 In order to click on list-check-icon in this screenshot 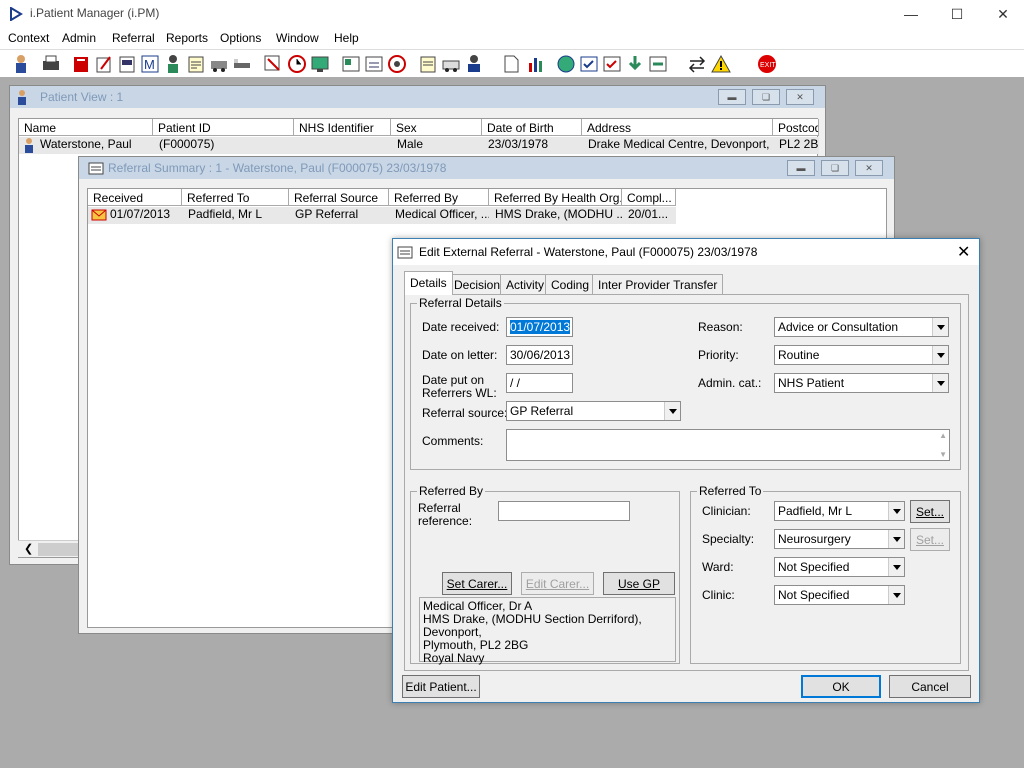, I will do `click(374, 64)`.